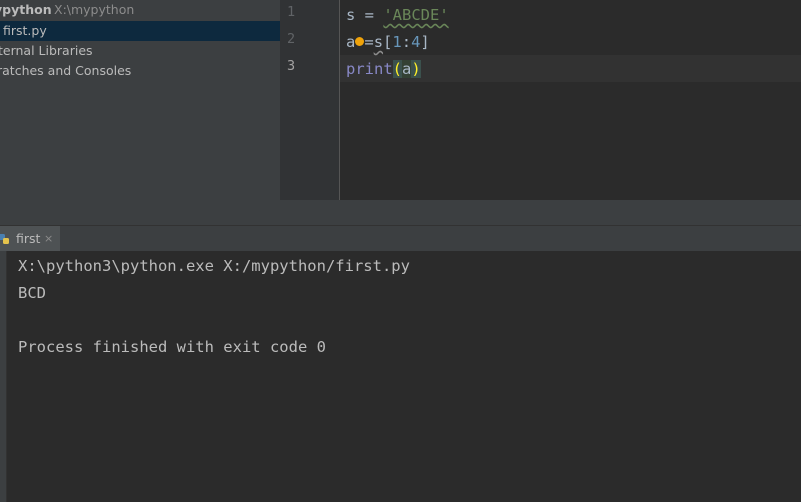 The image size is (801, 502). What do you see at coordinates (46, 50) in the screenshot?
I see `tree-item-label: ternal Libraries` at bounding box center [46, 50].